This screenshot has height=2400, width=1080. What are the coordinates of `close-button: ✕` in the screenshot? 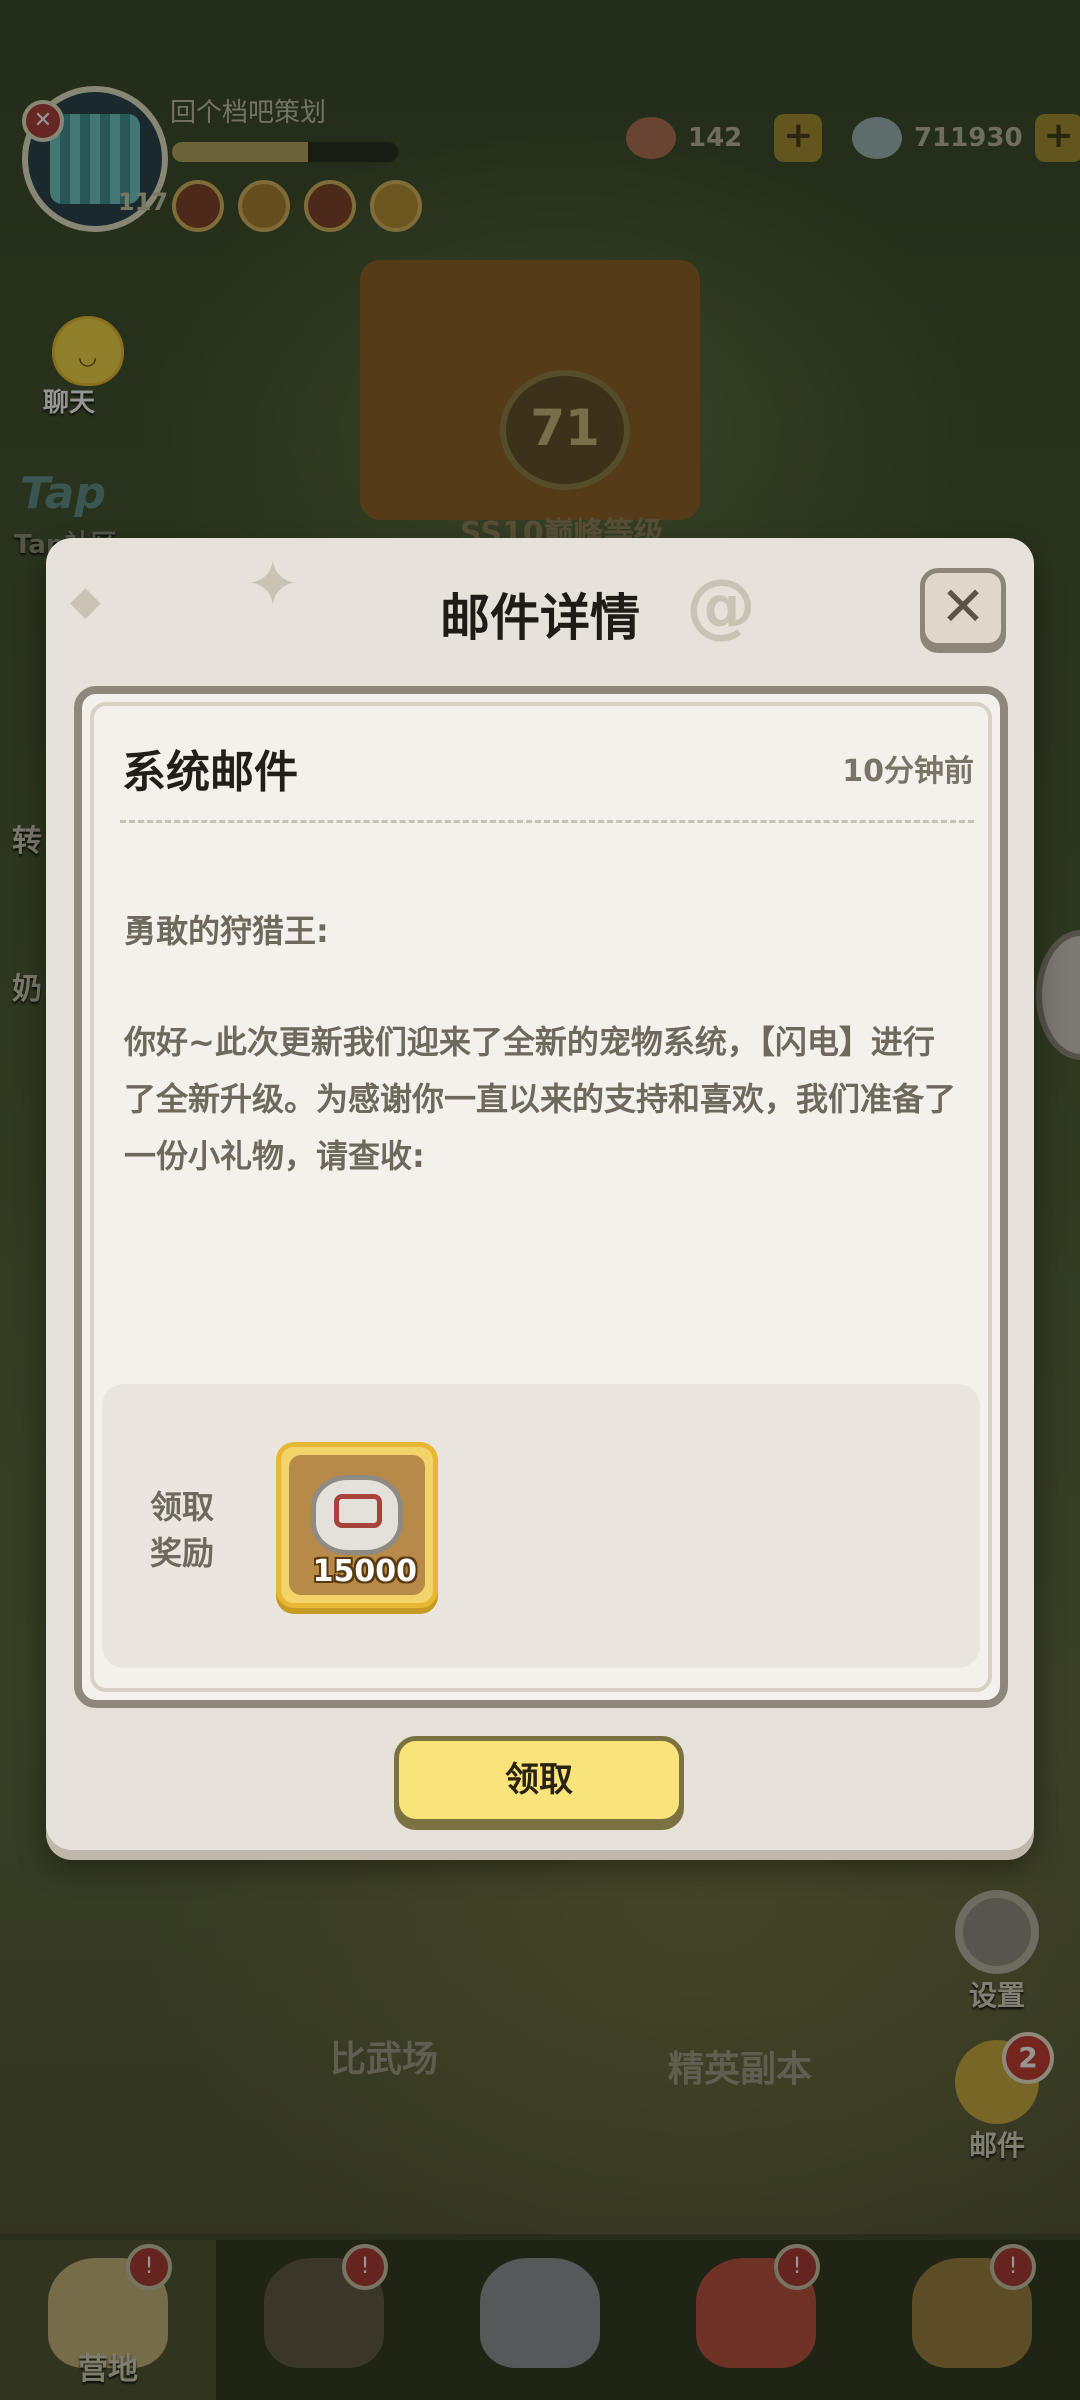 It's located at (963, 608).